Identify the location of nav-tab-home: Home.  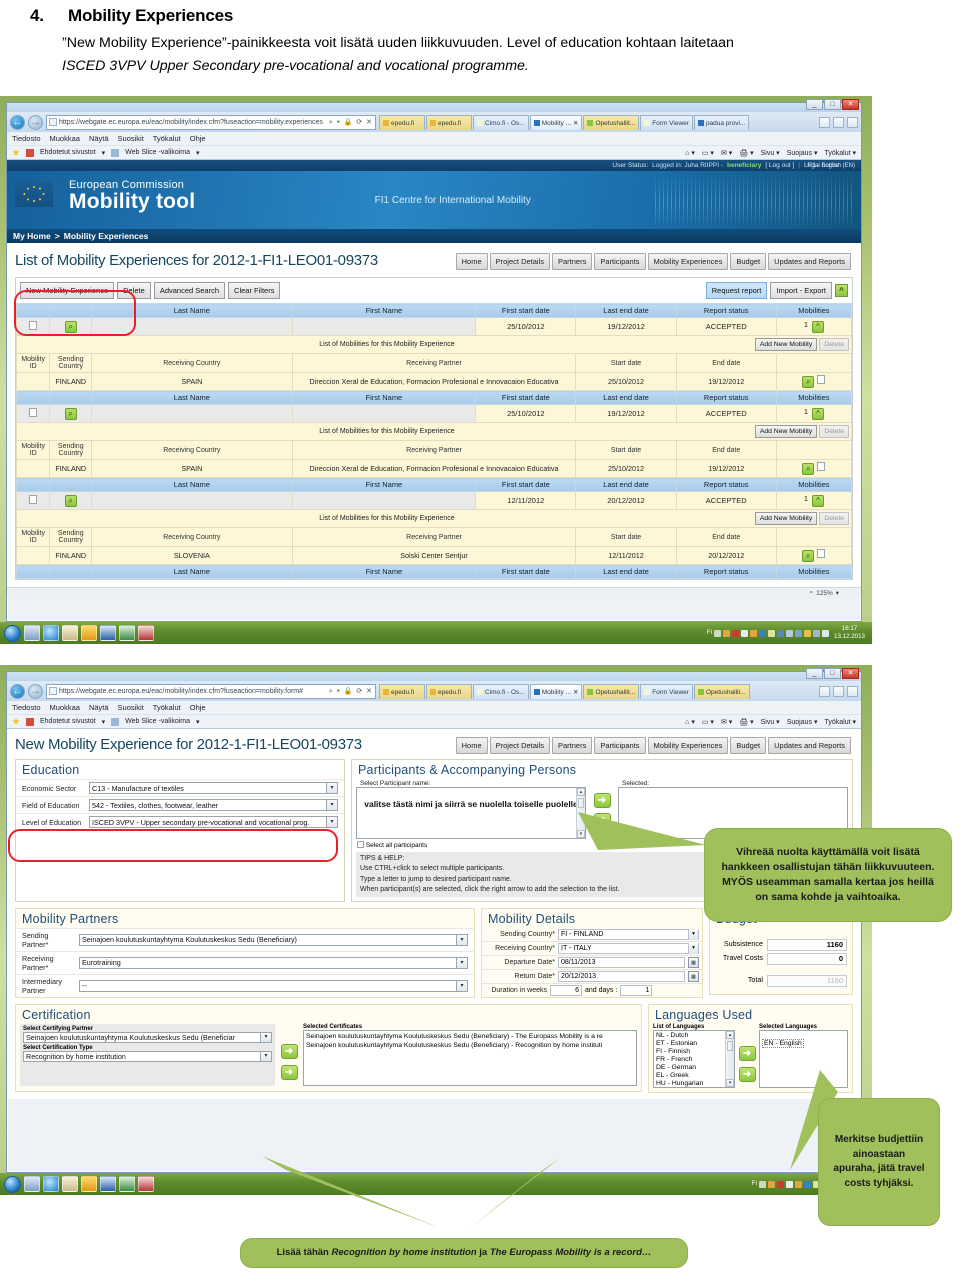
(471, 745).